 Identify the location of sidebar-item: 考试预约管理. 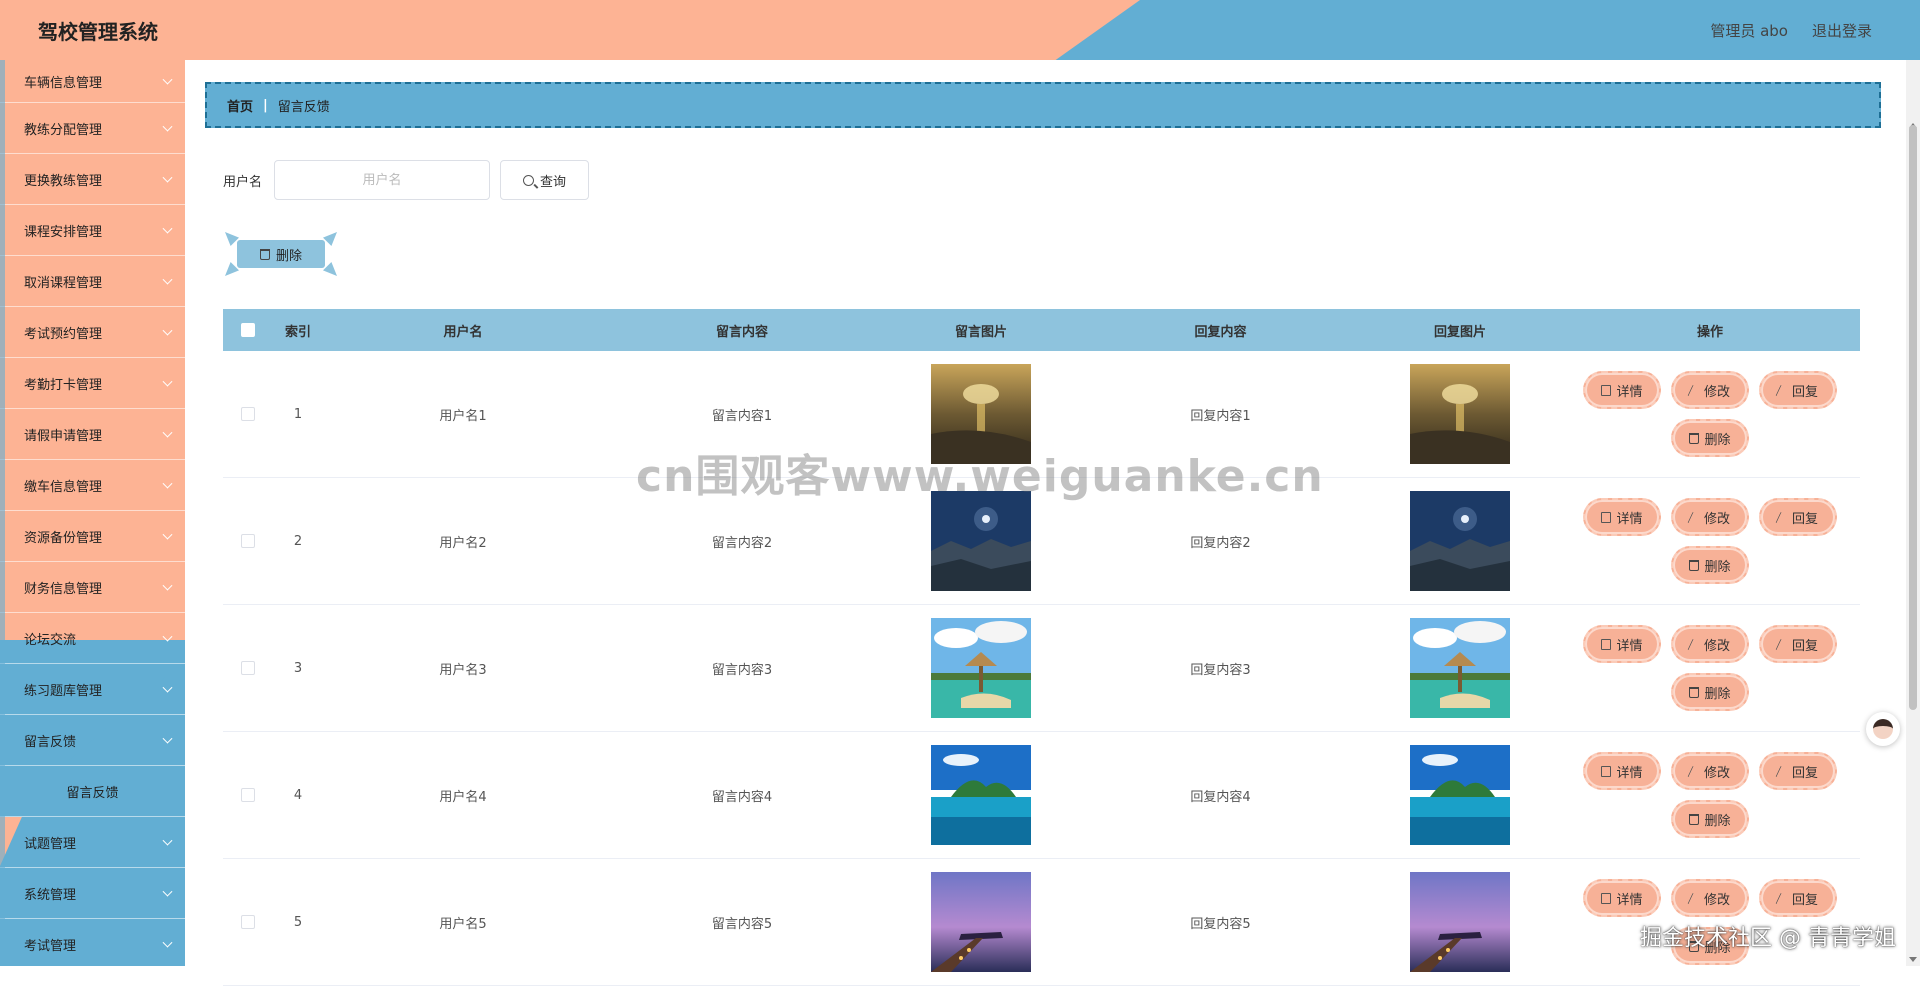
(92, 332).